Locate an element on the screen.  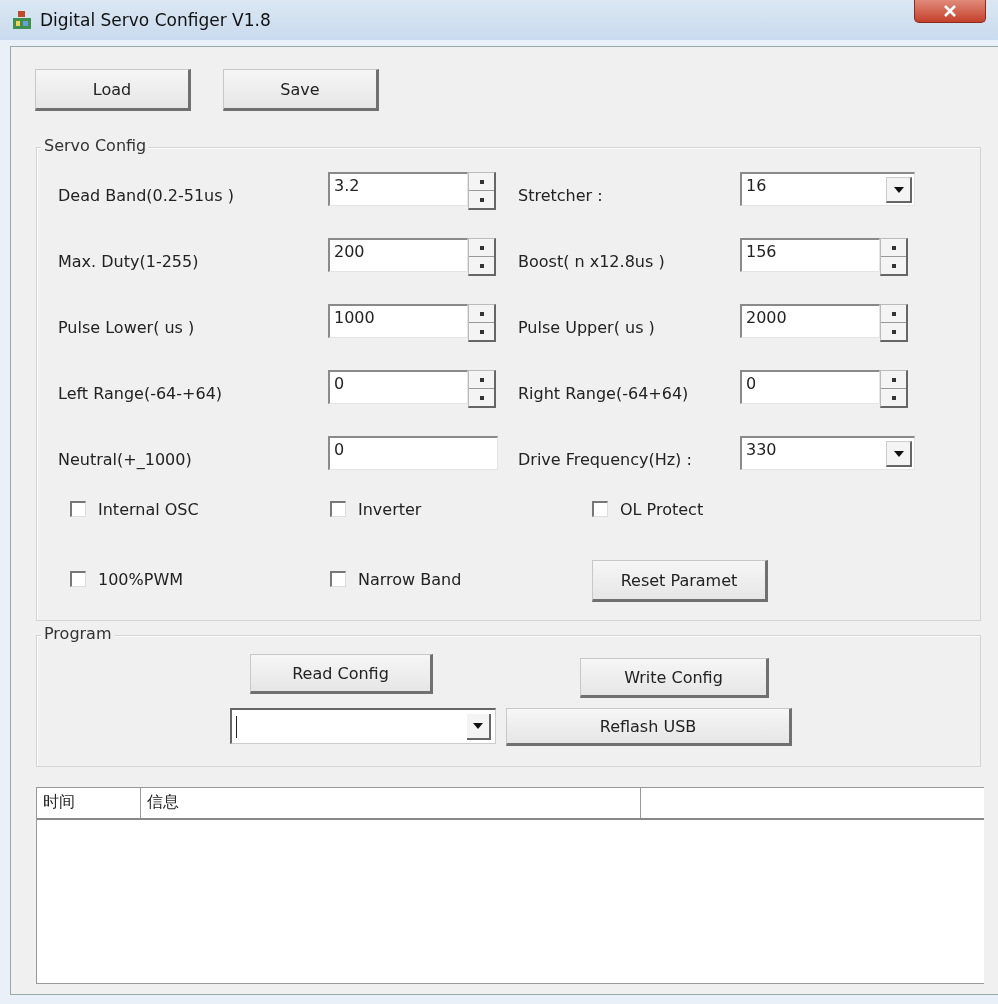
dropdown: 16 is located at coordinates (827, 189).